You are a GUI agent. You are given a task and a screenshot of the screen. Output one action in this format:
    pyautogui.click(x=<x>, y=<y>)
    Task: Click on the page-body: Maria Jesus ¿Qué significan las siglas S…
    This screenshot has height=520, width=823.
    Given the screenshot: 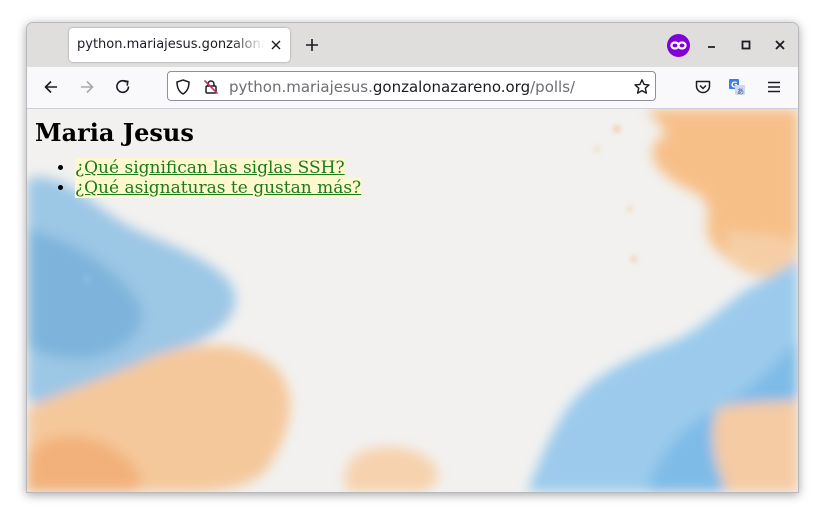 What is the action you would take?
    pyautogui.click(x=198, y=153)
    